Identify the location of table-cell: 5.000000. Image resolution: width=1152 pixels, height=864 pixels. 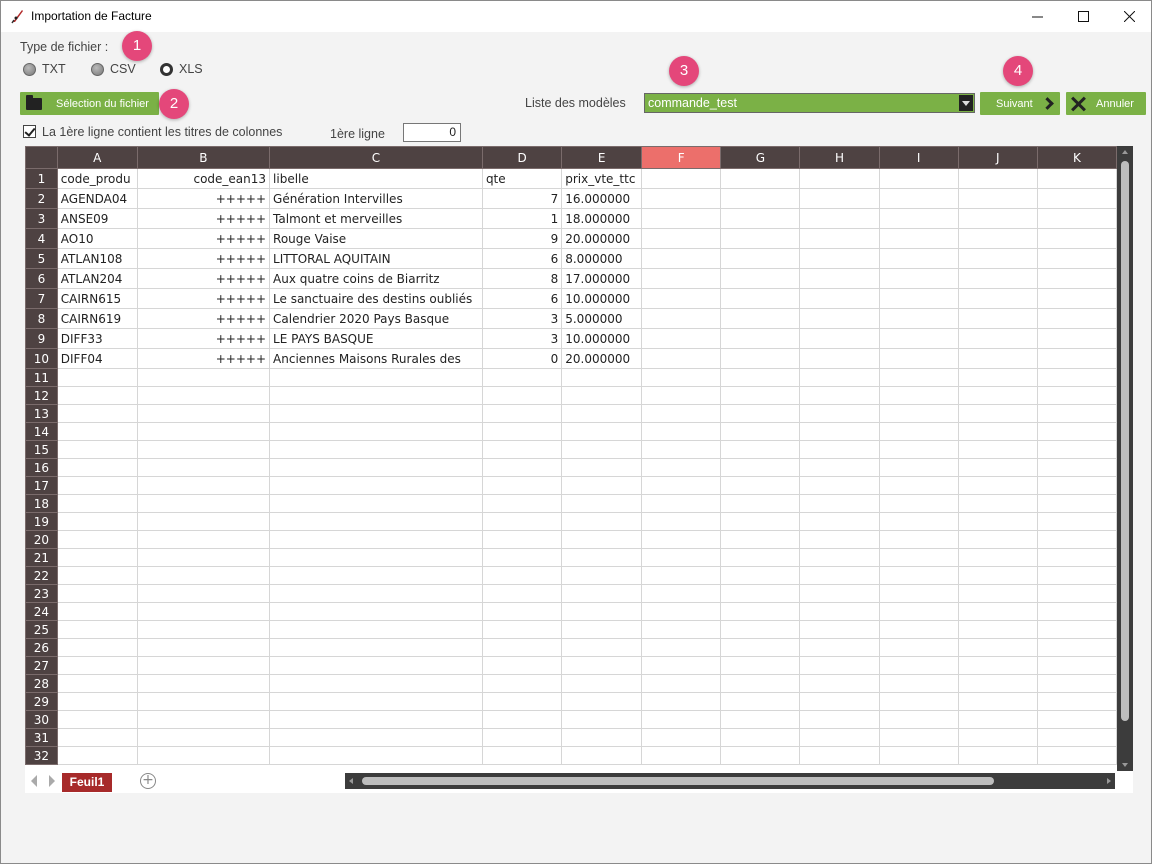
(602, 318).